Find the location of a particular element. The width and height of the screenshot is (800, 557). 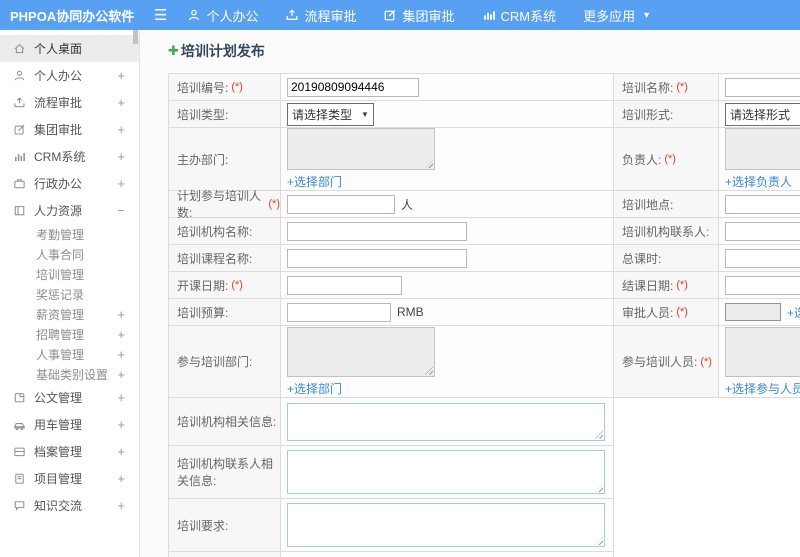

nav-workflow-approval: 流程审批 is located at coordinates (320, 15).